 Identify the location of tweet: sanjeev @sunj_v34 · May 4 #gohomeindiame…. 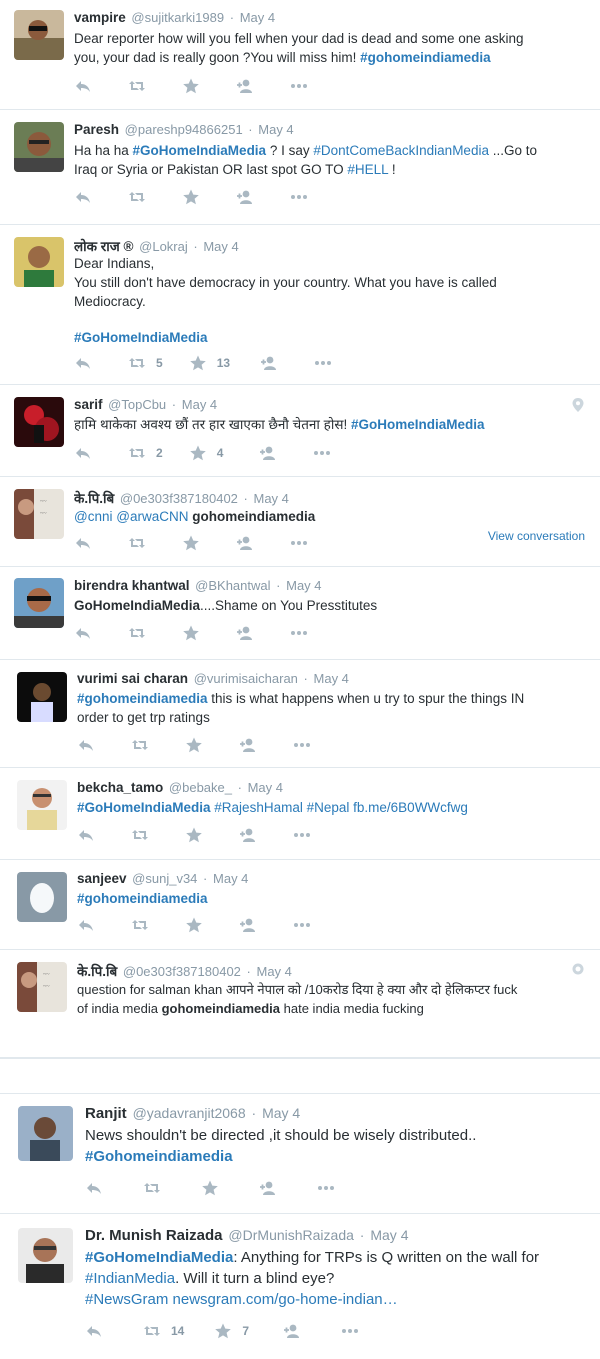
(300, 905).